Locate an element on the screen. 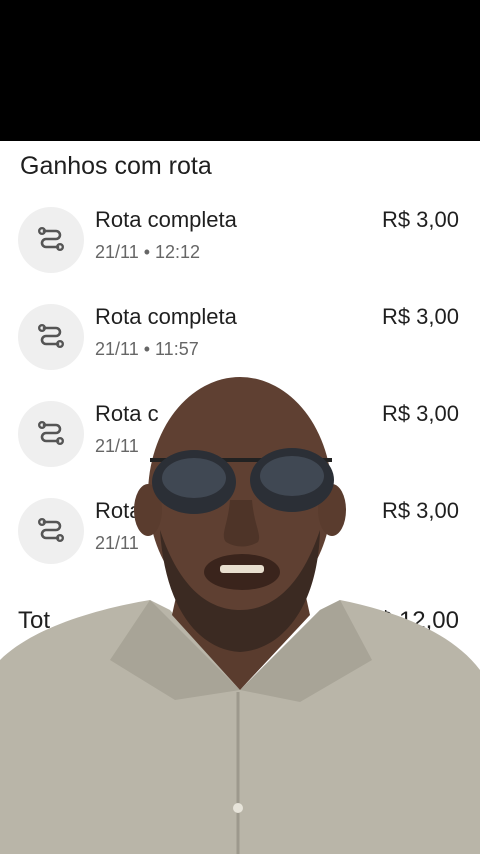 The width and height of the screenshot is (480, 854). row-title: Rota is located at coordinates (118, 510).